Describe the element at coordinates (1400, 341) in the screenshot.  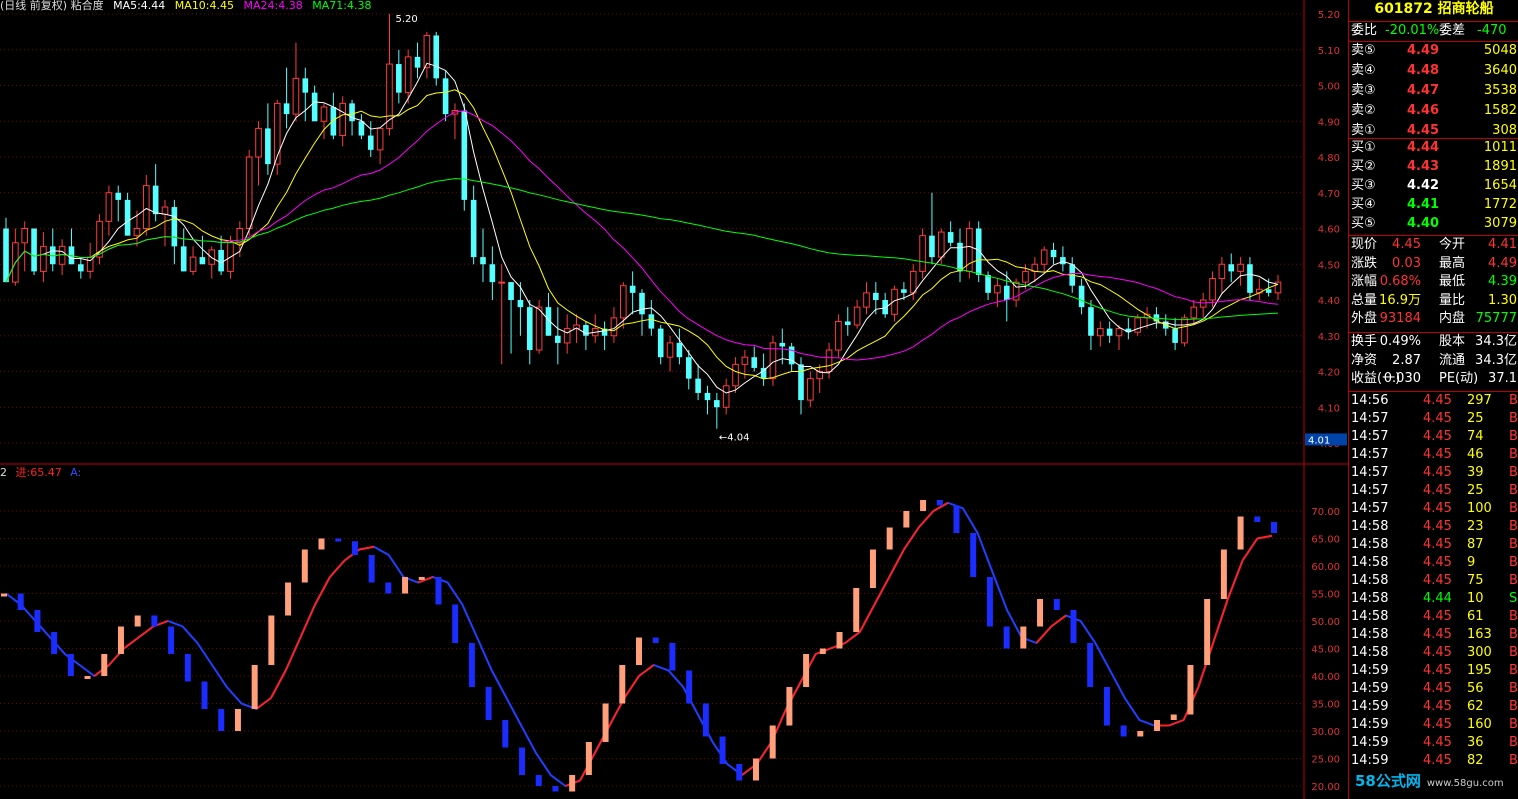
I see `fund-value: 0.49%` at that location.